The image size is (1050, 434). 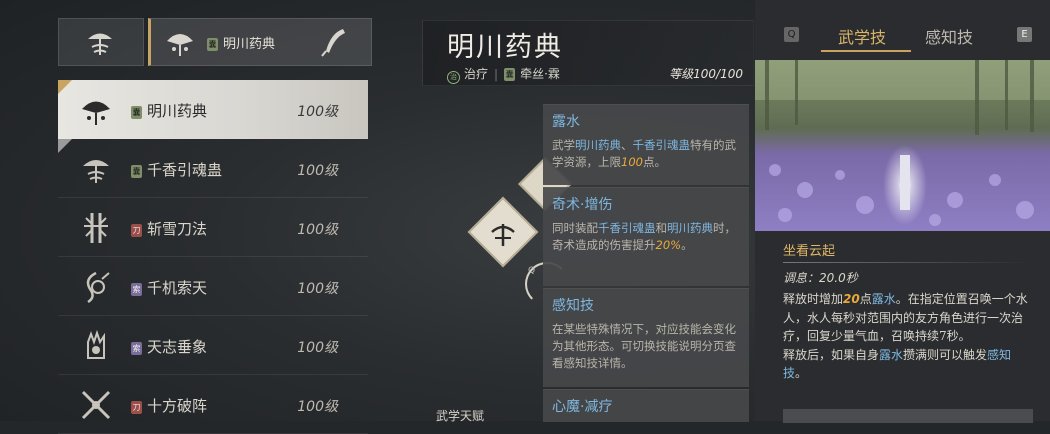 What do you see at coordinates (949, 36) in the screenshot?
I see `tab-perception-skill: 感知技` at bounding box center [949, 36].